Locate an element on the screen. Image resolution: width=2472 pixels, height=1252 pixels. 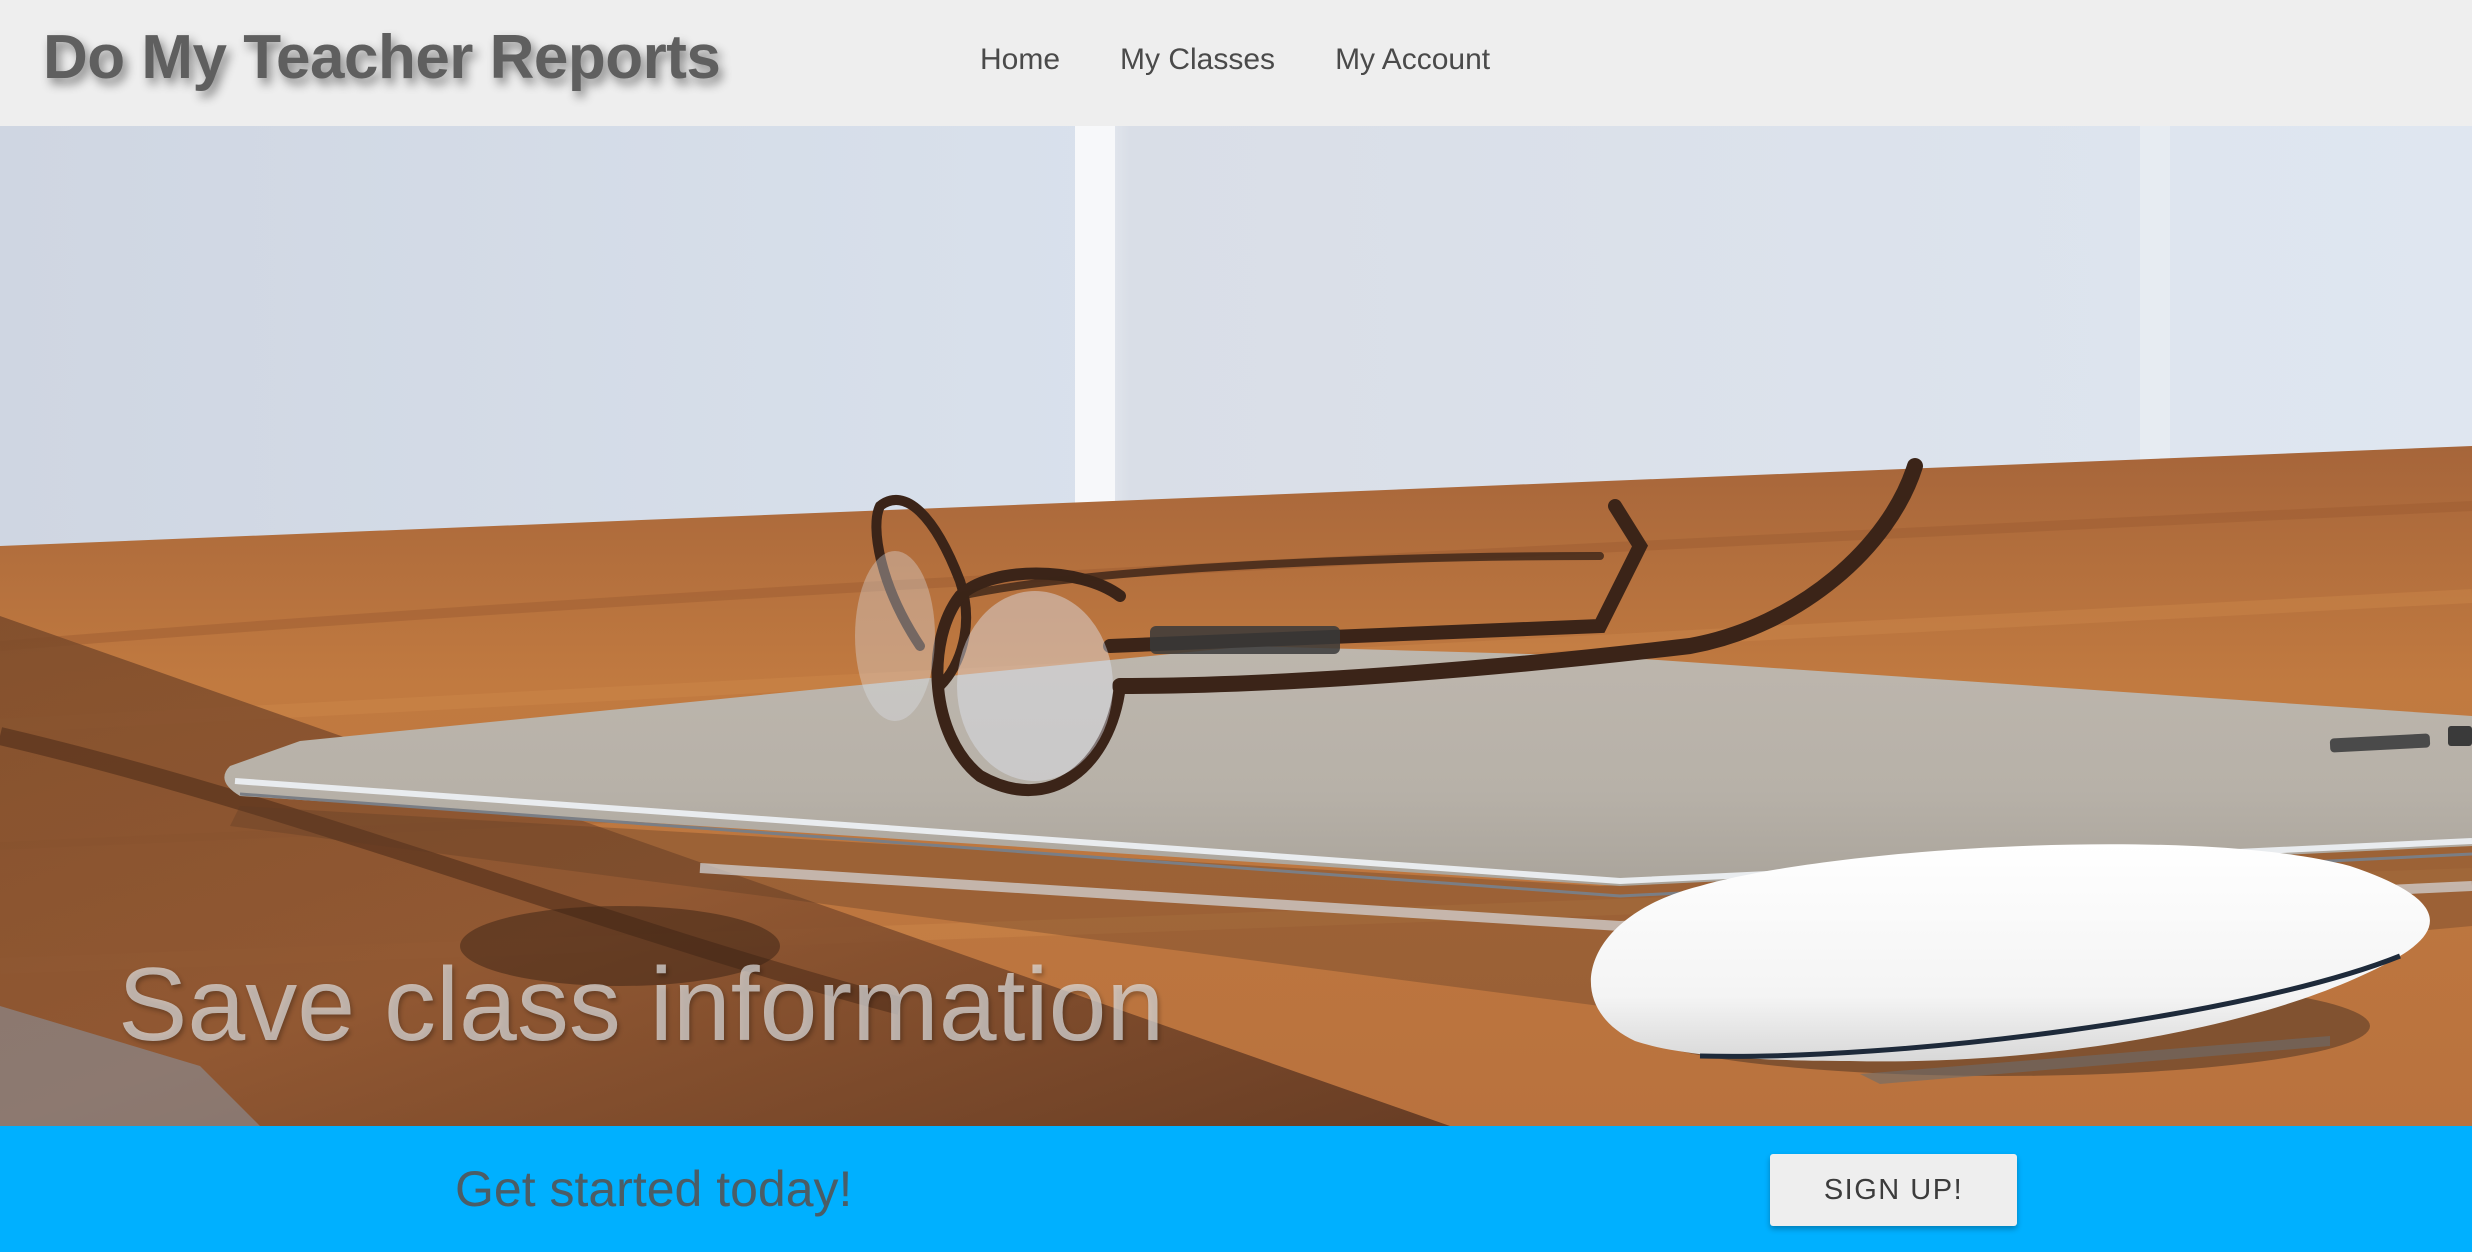
nav-item-home: Home is located at coordinates (1020, 60).